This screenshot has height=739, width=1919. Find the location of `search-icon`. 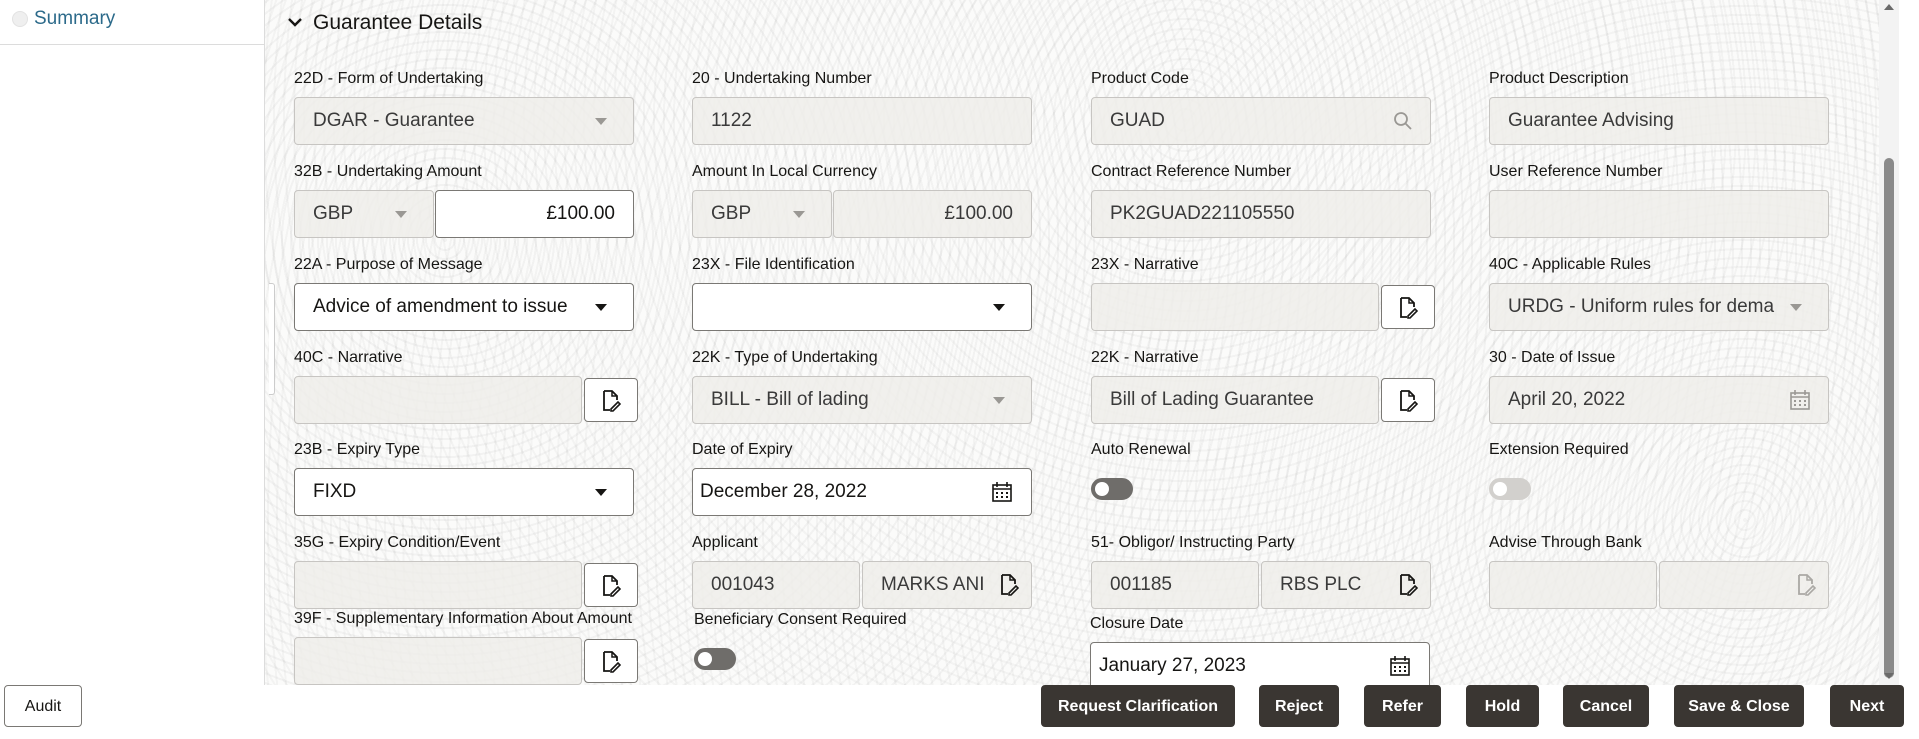

search-icon is located at coordinates (1403, 121).